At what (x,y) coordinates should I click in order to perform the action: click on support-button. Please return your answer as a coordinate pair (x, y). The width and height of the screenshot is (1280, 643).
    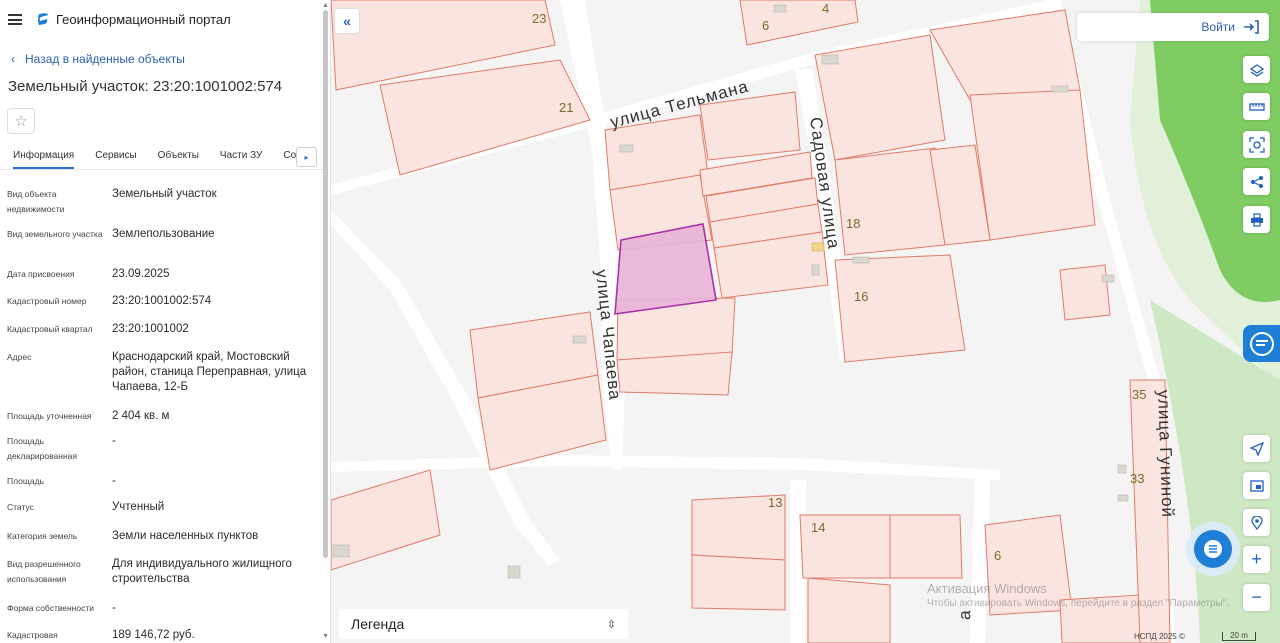
    Looking at the image, I should click on (1261, 343).